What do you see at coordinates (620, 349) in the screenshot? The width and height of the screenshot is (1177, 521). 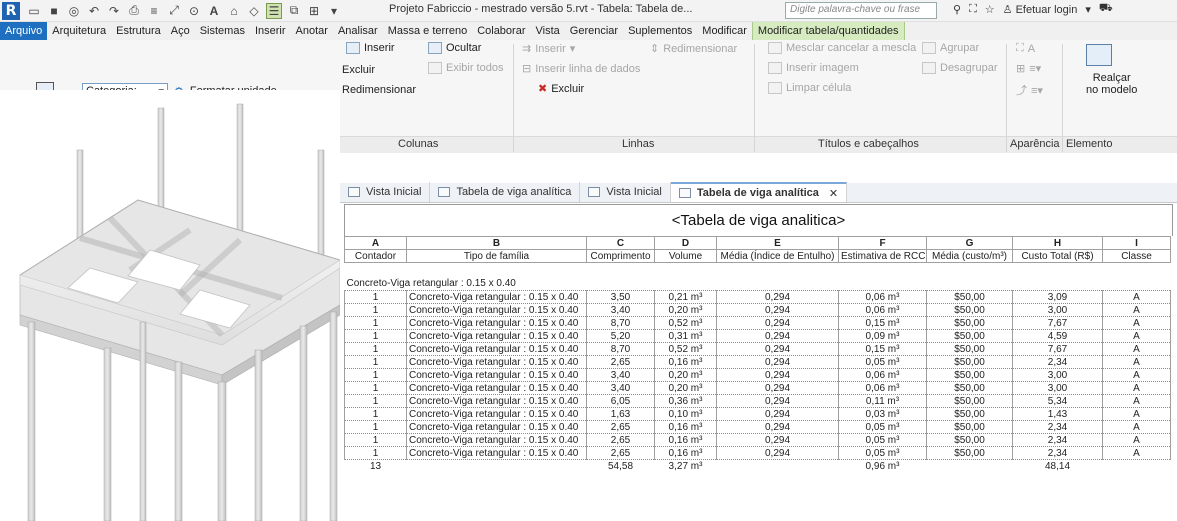 I see `schedule-cell: 8,70` at bounding box center [620, 349].